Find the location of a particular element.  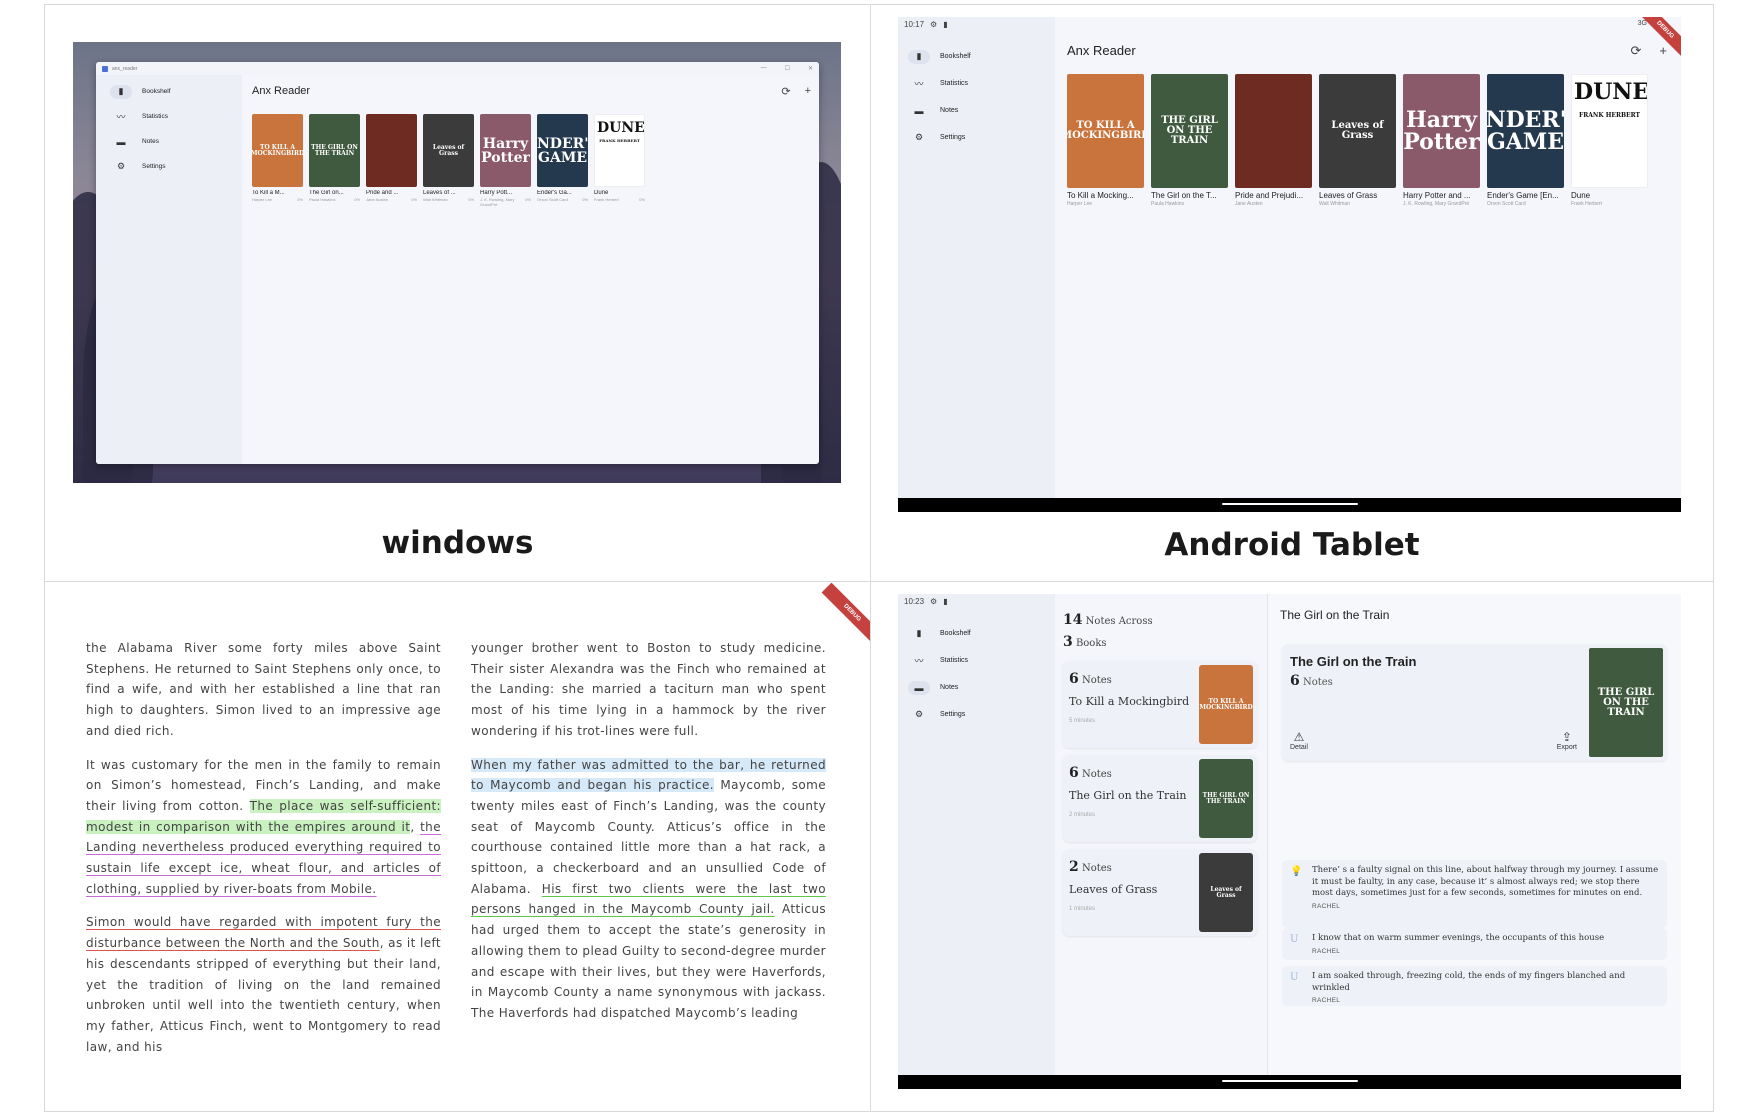

cover-text is located at coordinates (392, 151).